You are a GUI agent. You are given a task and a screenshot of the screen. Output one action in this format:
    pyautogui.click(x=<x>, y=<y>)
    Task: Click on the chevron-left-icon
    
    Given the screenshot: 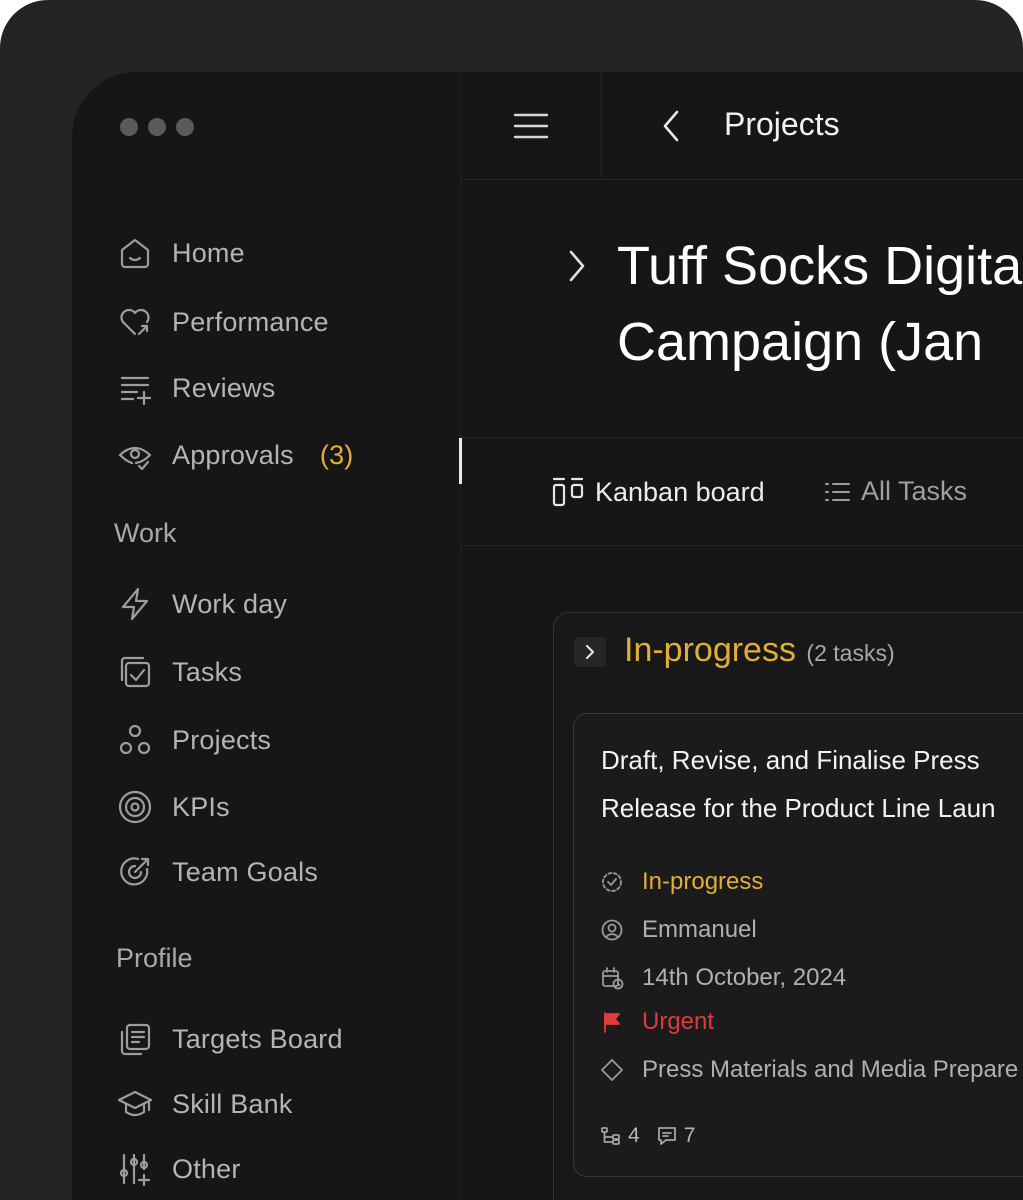 What is the action you would take?
    pyautogui.click(x=671, y=126)
    